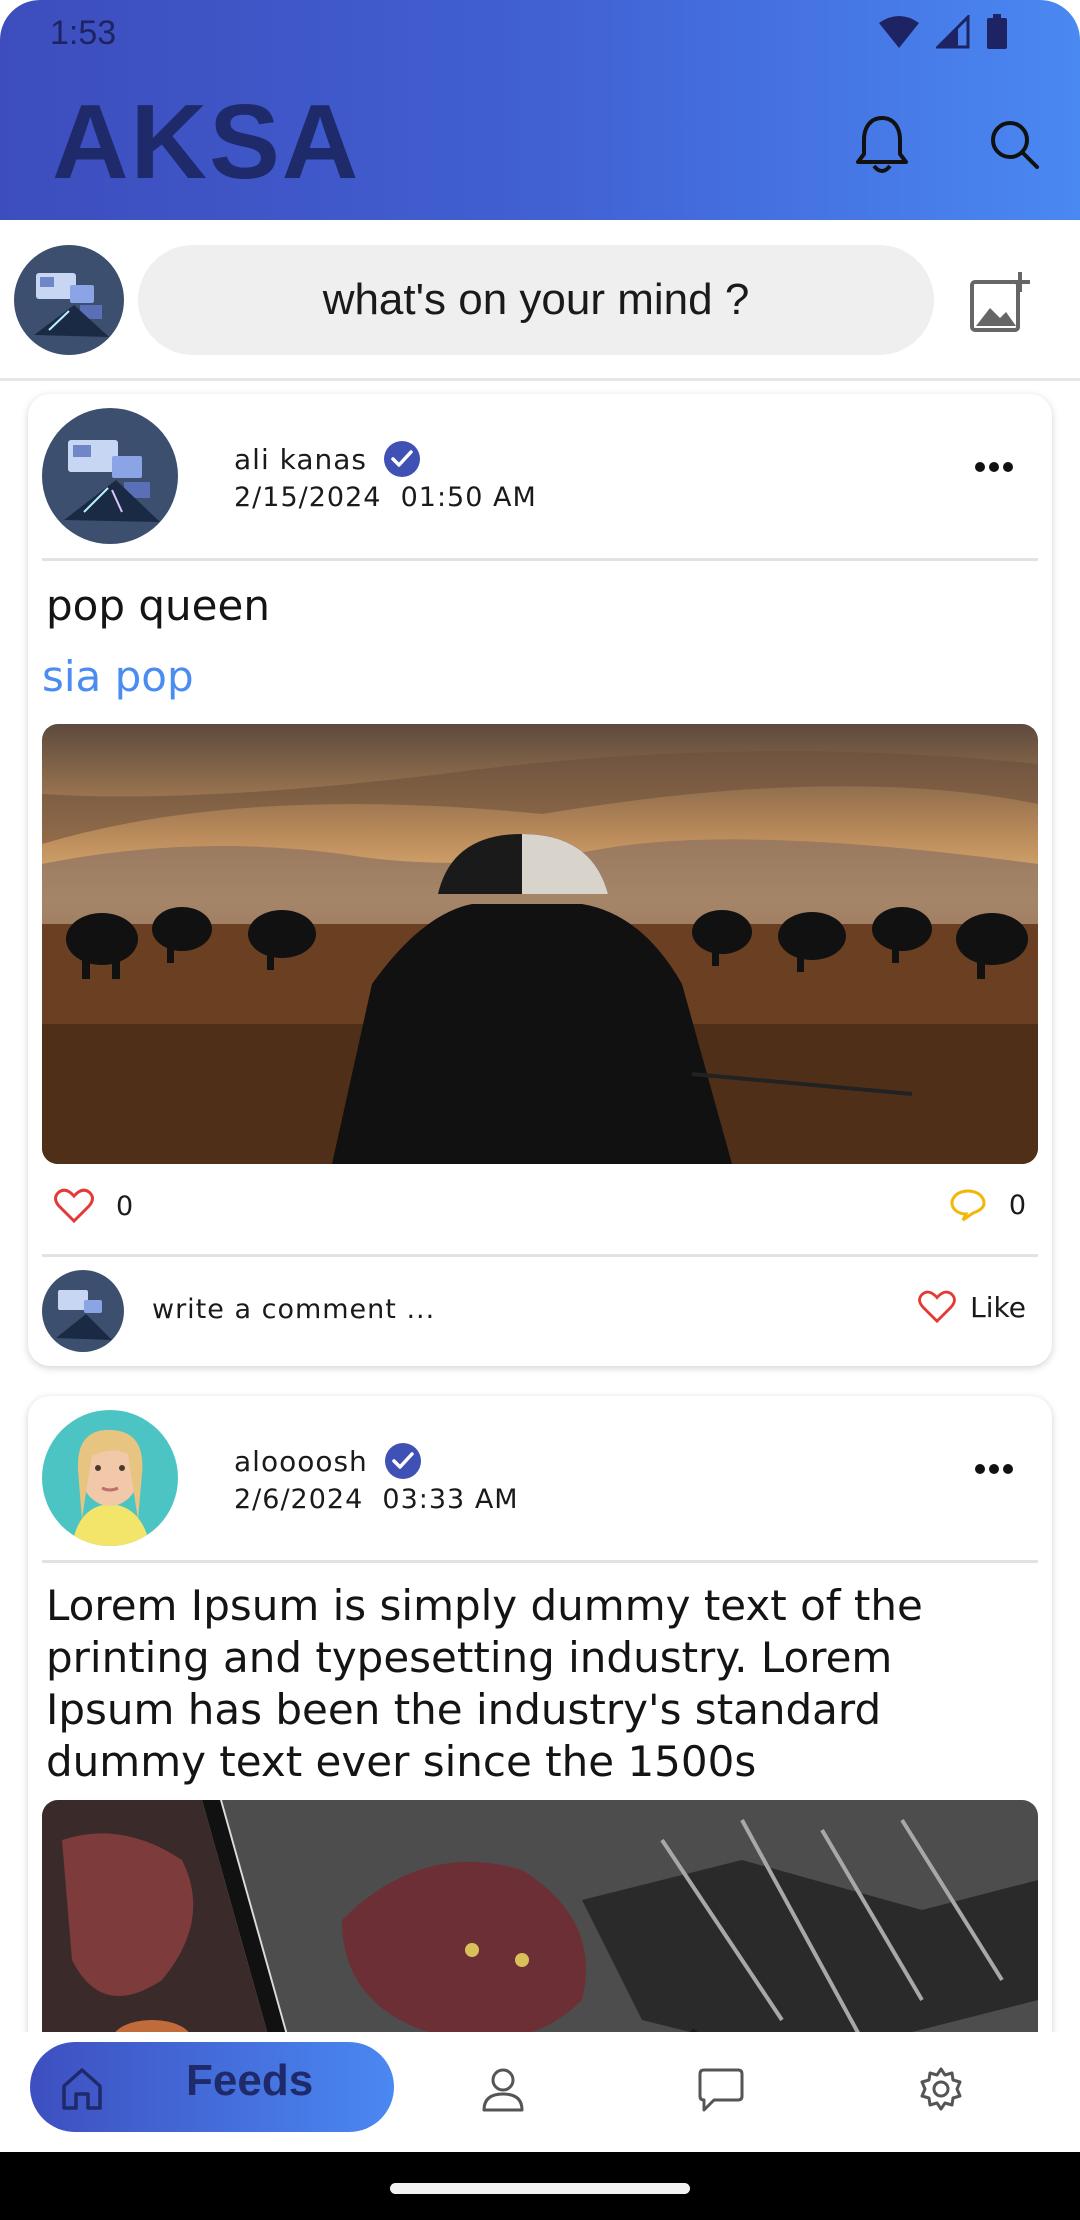 The width and height of the screenshot is (1080, 2220). I want to click on post-date: 2/15/2024 01:50 AM, so click(385, 497).